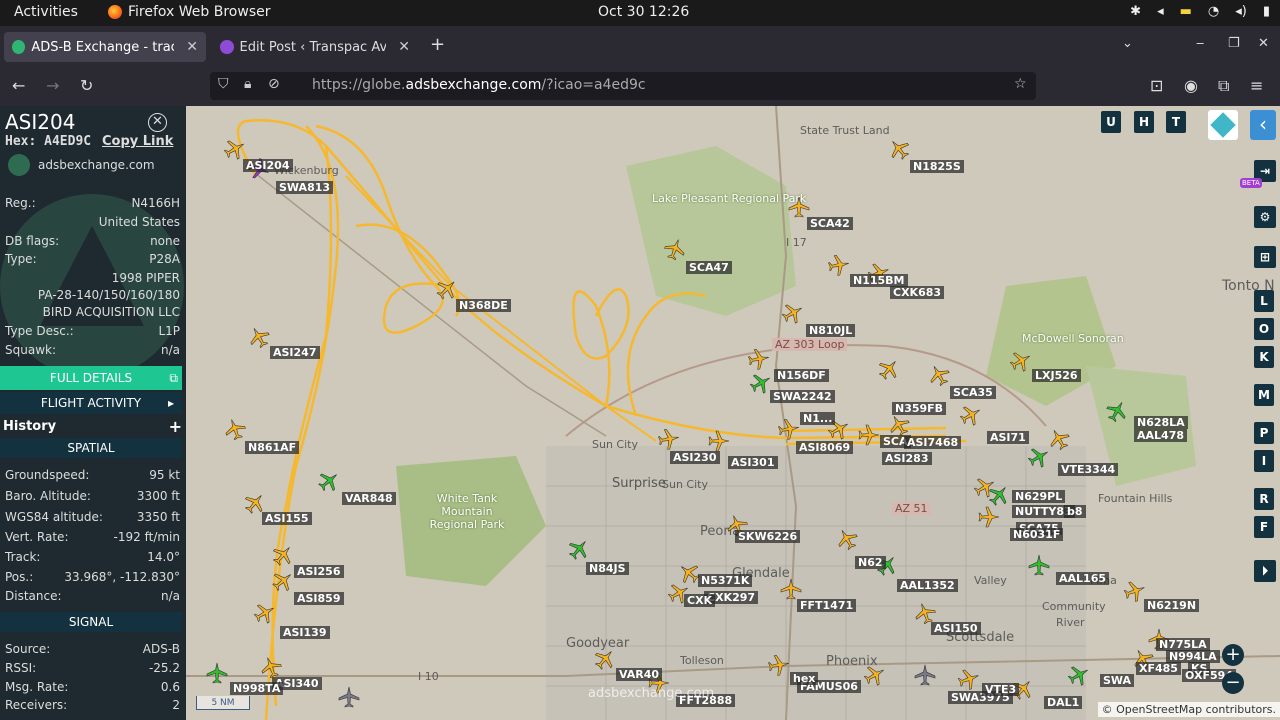  I want to click on clock: Oct 30 12:26, so click(643, 12).